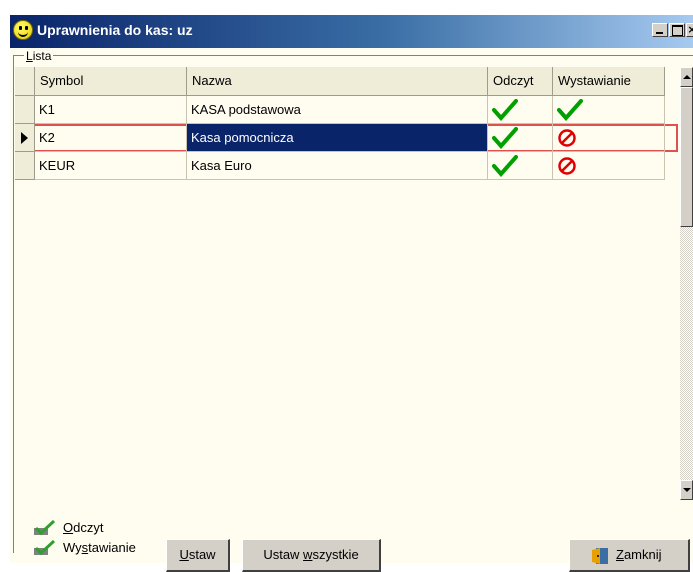 This screenshot has width=693, height=572. I want to click on list-group-label: Lista, so click(39, 56).